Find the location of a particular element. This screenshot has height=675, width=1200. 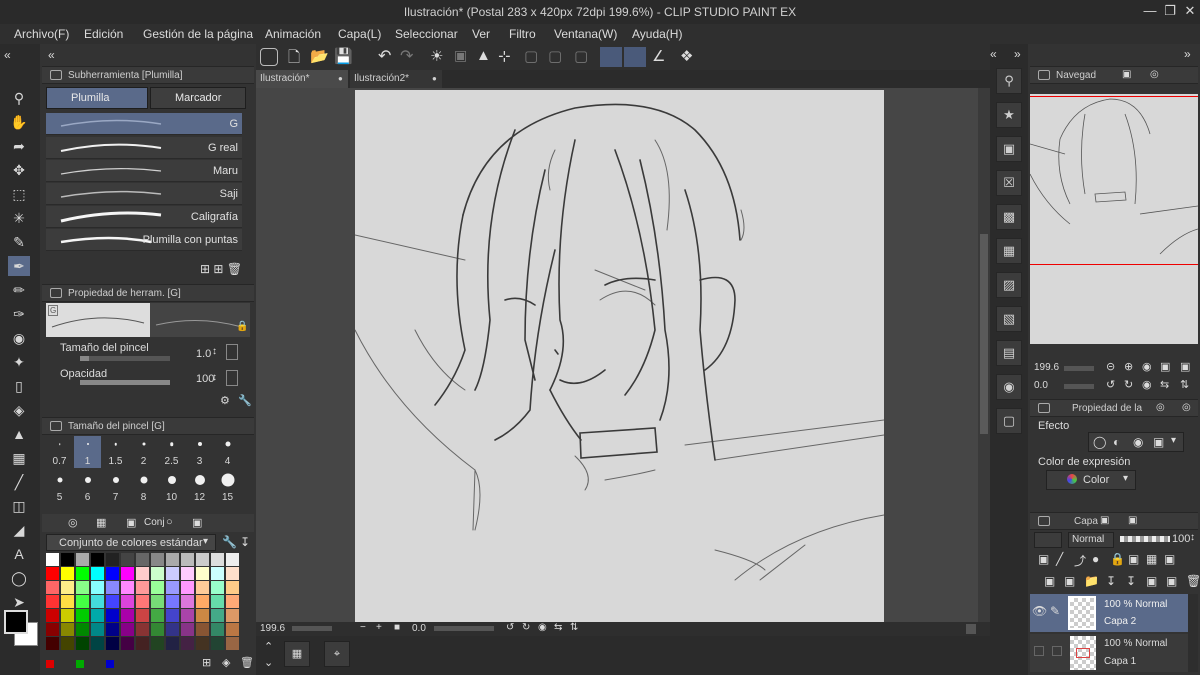

auto-select-tool-icon: ✳ is located at coordinates (19, 218).